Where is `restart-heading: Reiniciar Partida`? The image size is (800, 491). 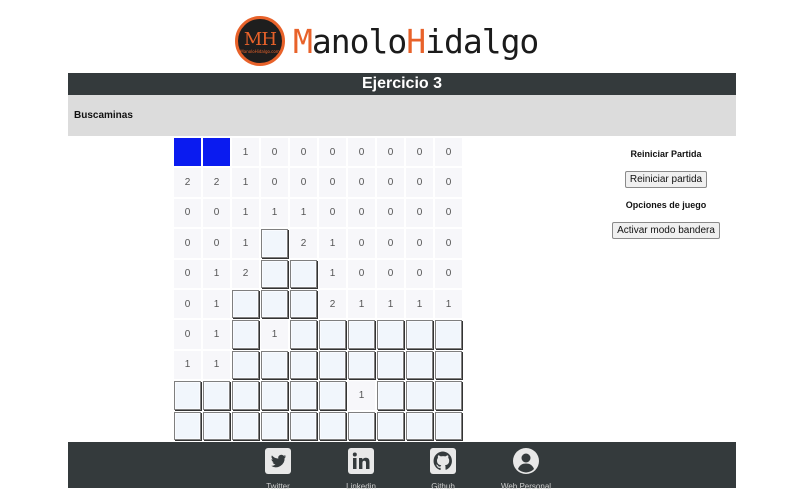
restart-heading: Reiniciar Partida is located at coordinates (666, 154).